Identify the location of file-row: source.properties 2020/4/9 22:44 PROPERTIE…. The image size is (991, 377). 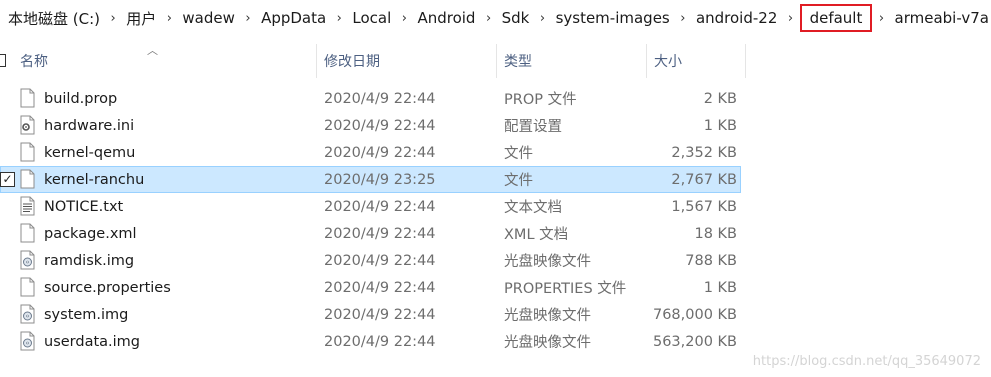
(495, 287).